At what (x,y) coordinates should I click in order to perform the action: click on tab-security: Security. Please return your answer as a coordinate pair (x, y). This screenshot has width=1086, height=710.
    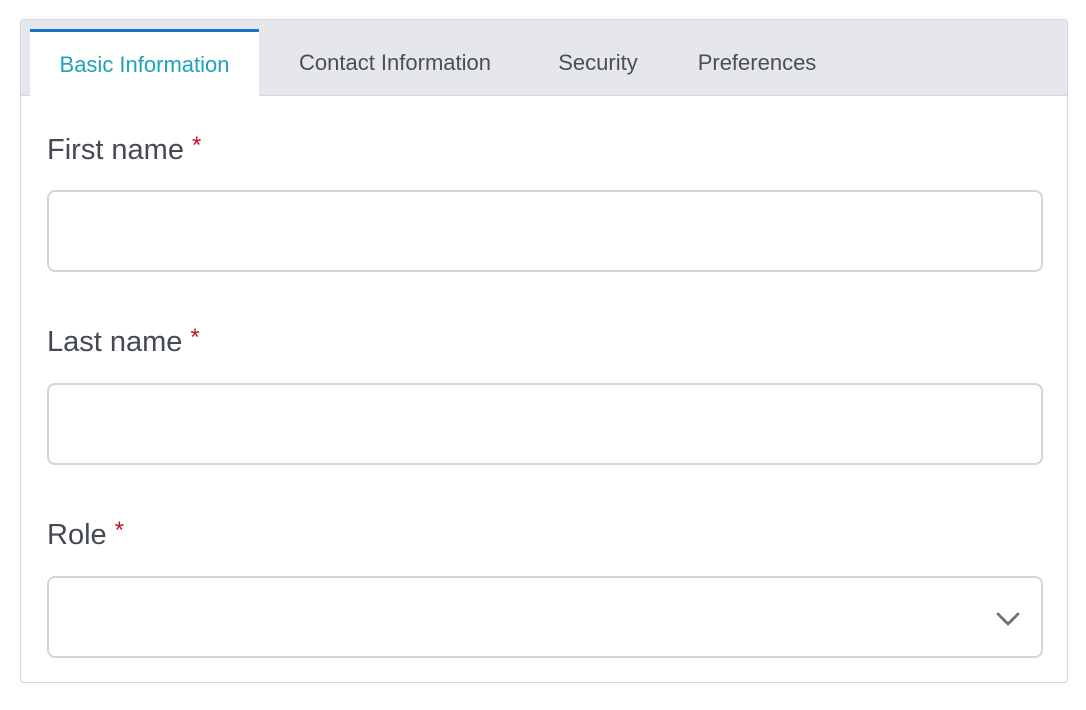
    Looking at the image, I should click on (598, 62).